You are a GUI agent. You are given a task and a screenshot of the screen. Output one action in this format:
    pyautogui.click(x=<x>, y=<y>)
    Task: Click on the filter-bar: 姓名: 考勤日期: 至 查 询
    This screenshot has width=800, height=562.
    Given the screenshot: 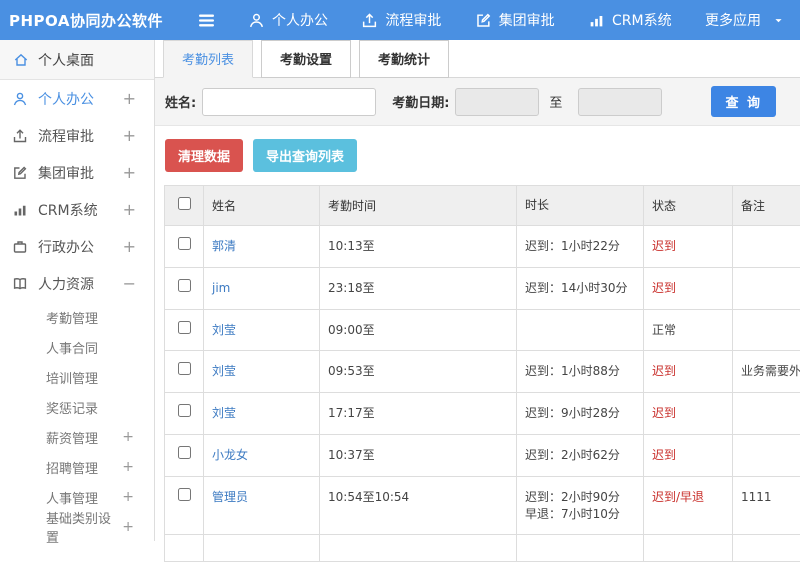 What is the action you would take?
    pyautogui.click(x=477, y=102)
    